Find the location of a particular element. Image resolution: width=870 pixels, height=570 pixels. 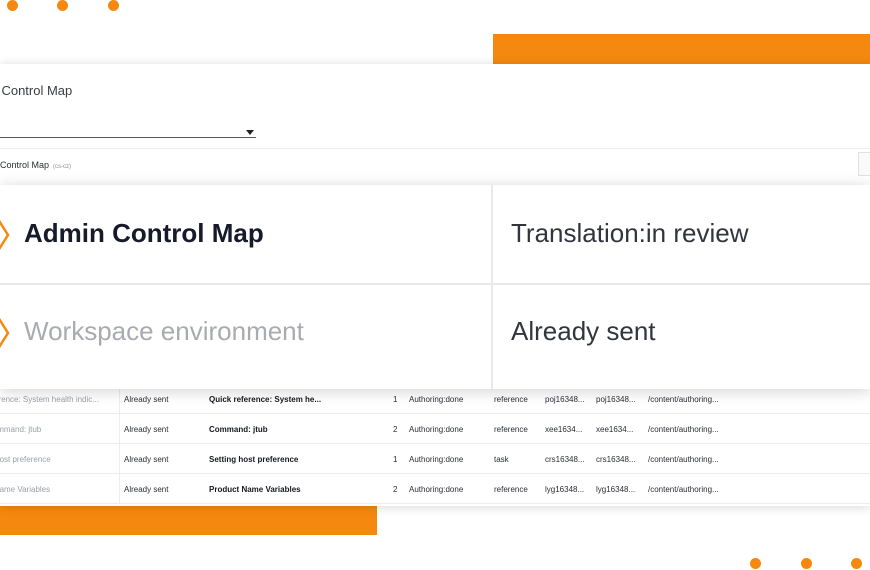

breadcrumb-label: Admin Control Map is located at coordinates (25, 165).